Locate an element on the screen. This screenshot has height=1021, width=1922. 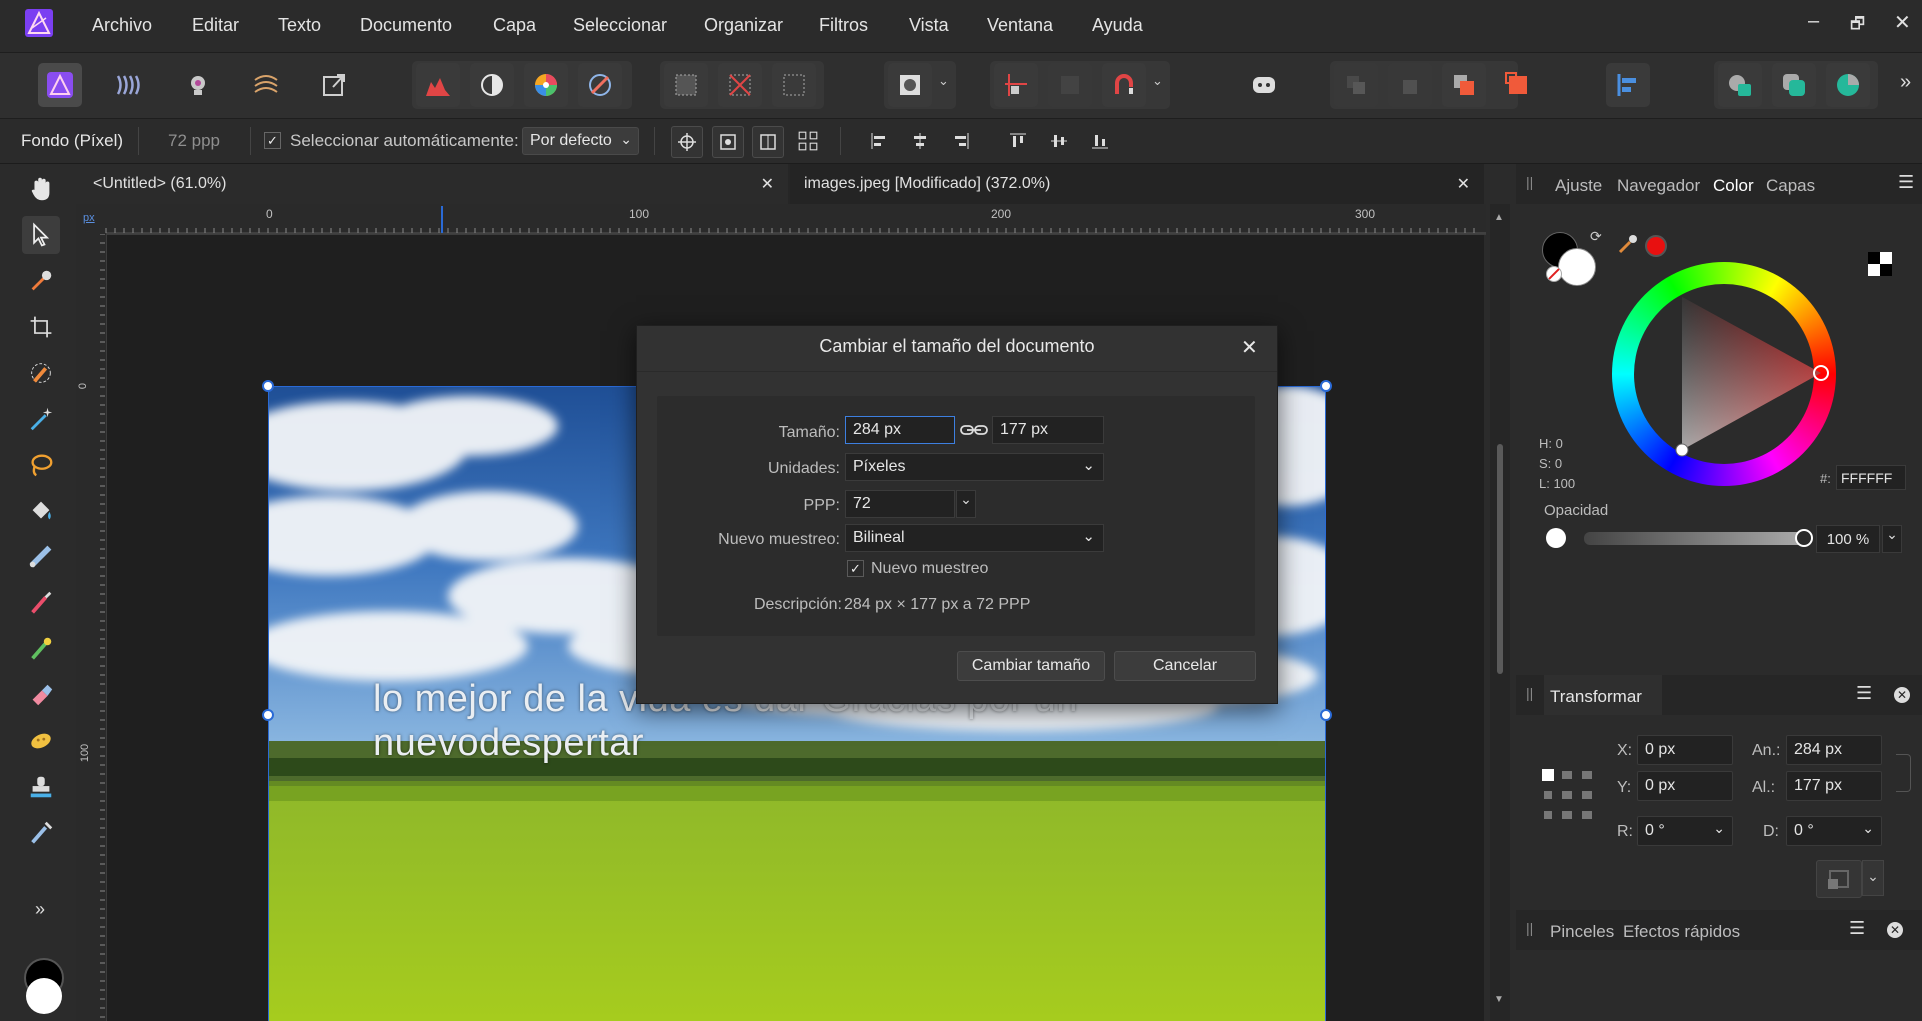
scroll-down-icon: ▼ is located at coordinates (1499, 999).